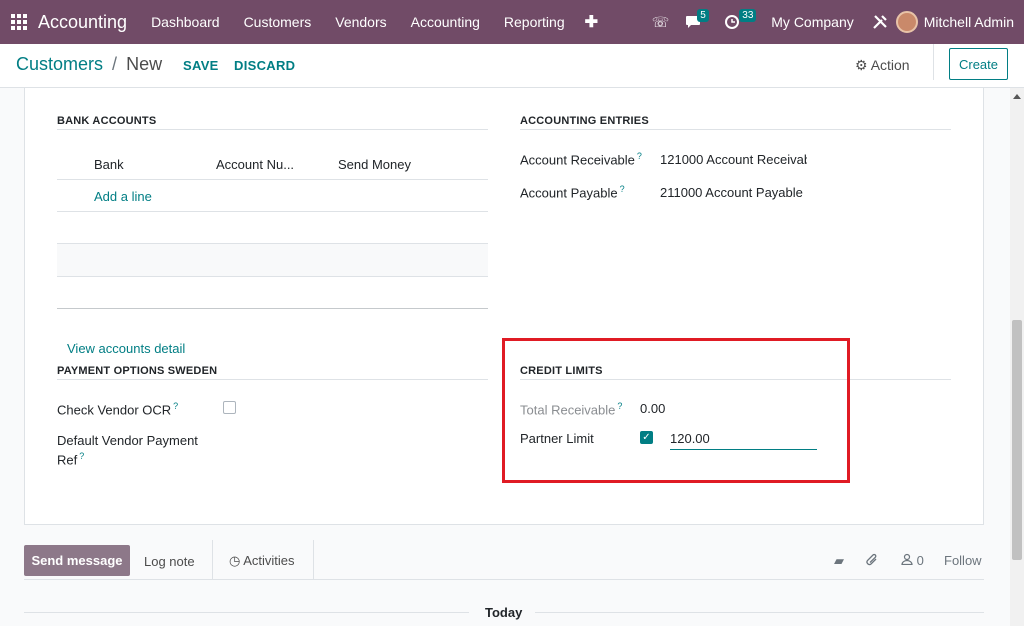  Describe the element at coordinates (71, 459) in the screenshot. I see `default-vendor-payment-ref-label-cont: Ref?` at that location.